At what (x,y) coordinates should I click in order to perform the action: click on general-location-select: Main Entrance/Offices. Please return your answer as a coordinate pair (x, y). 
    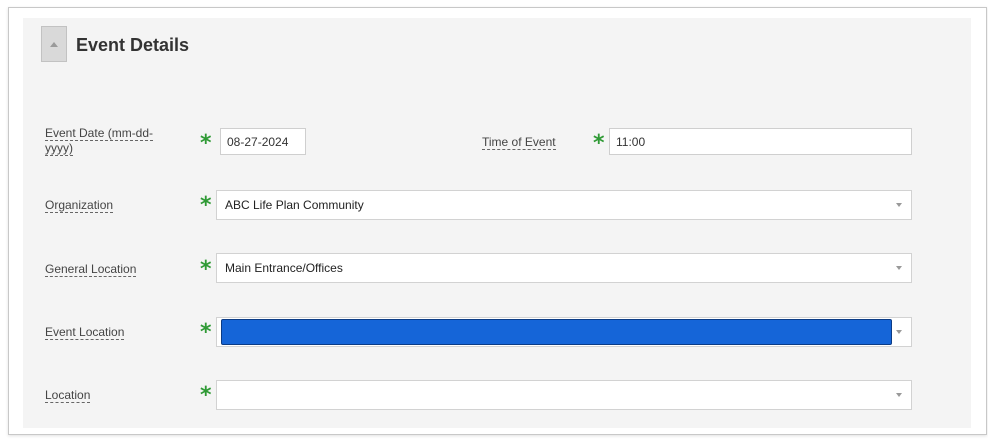
    Looking at the image, I should click on (564, 268).